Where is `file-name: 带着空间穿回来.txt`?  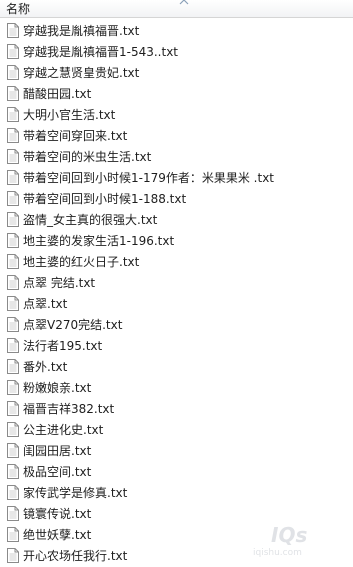 file-name: 带着空间穿回来.txt is located at coordinates (75, 136).